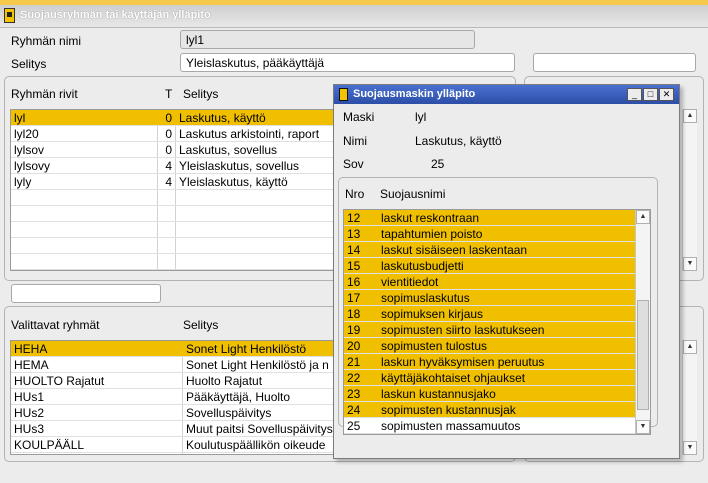  What do you see at coordinates (489, 266) in the screenshot?
I see `list-item: 15 laskutusbudjetti` at bounding box center [489, 266].